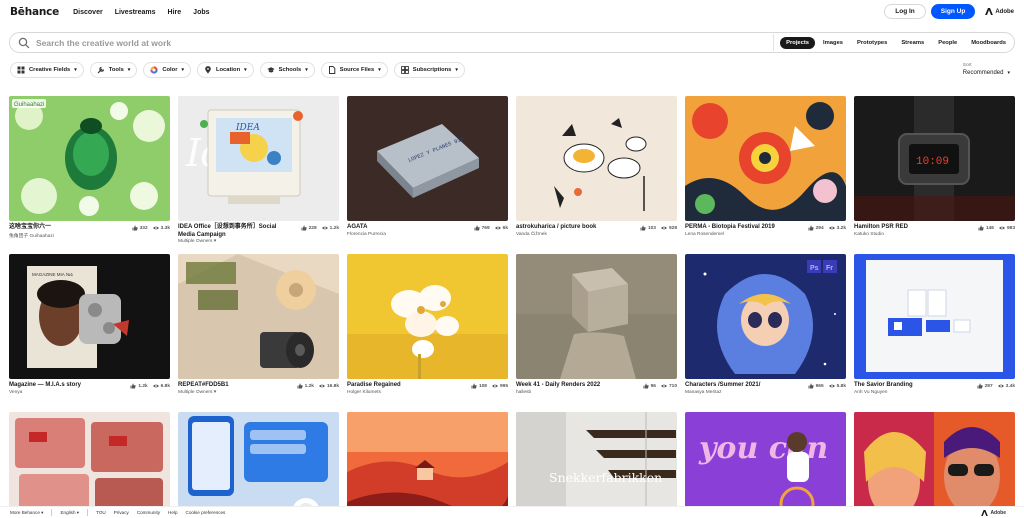  I want to click on project-title: The Savior Branding, so click(904, 386).